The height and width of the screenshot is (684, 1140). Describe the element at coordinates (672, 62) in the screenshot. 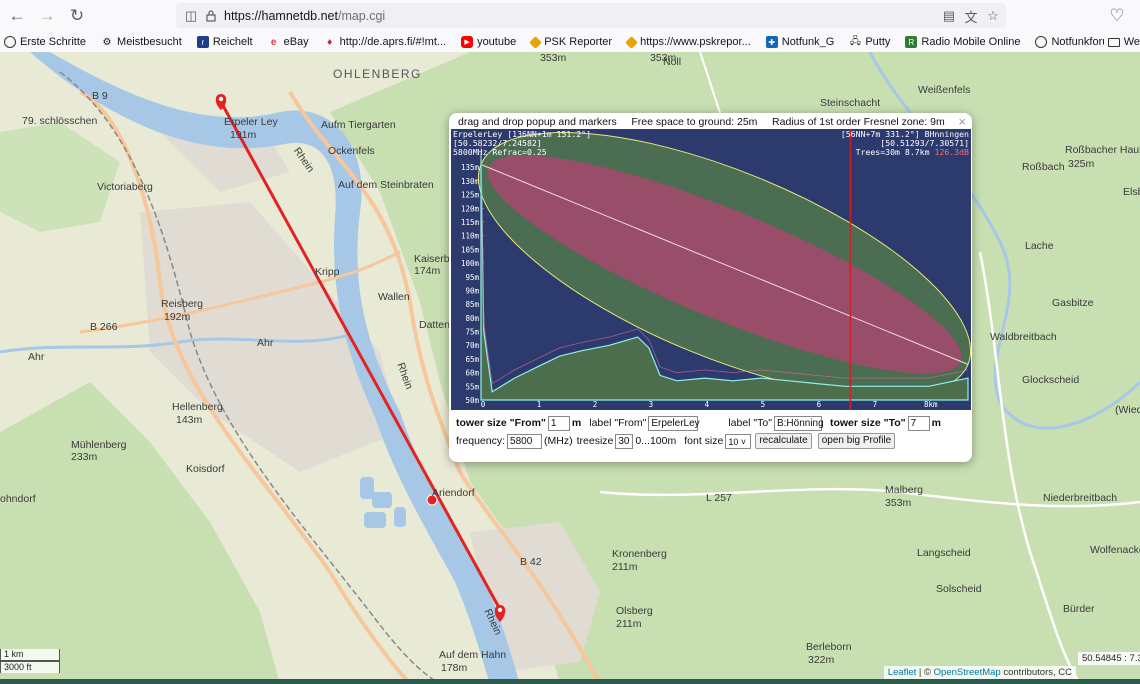

I see `map-label-noll: Noll` at that location.